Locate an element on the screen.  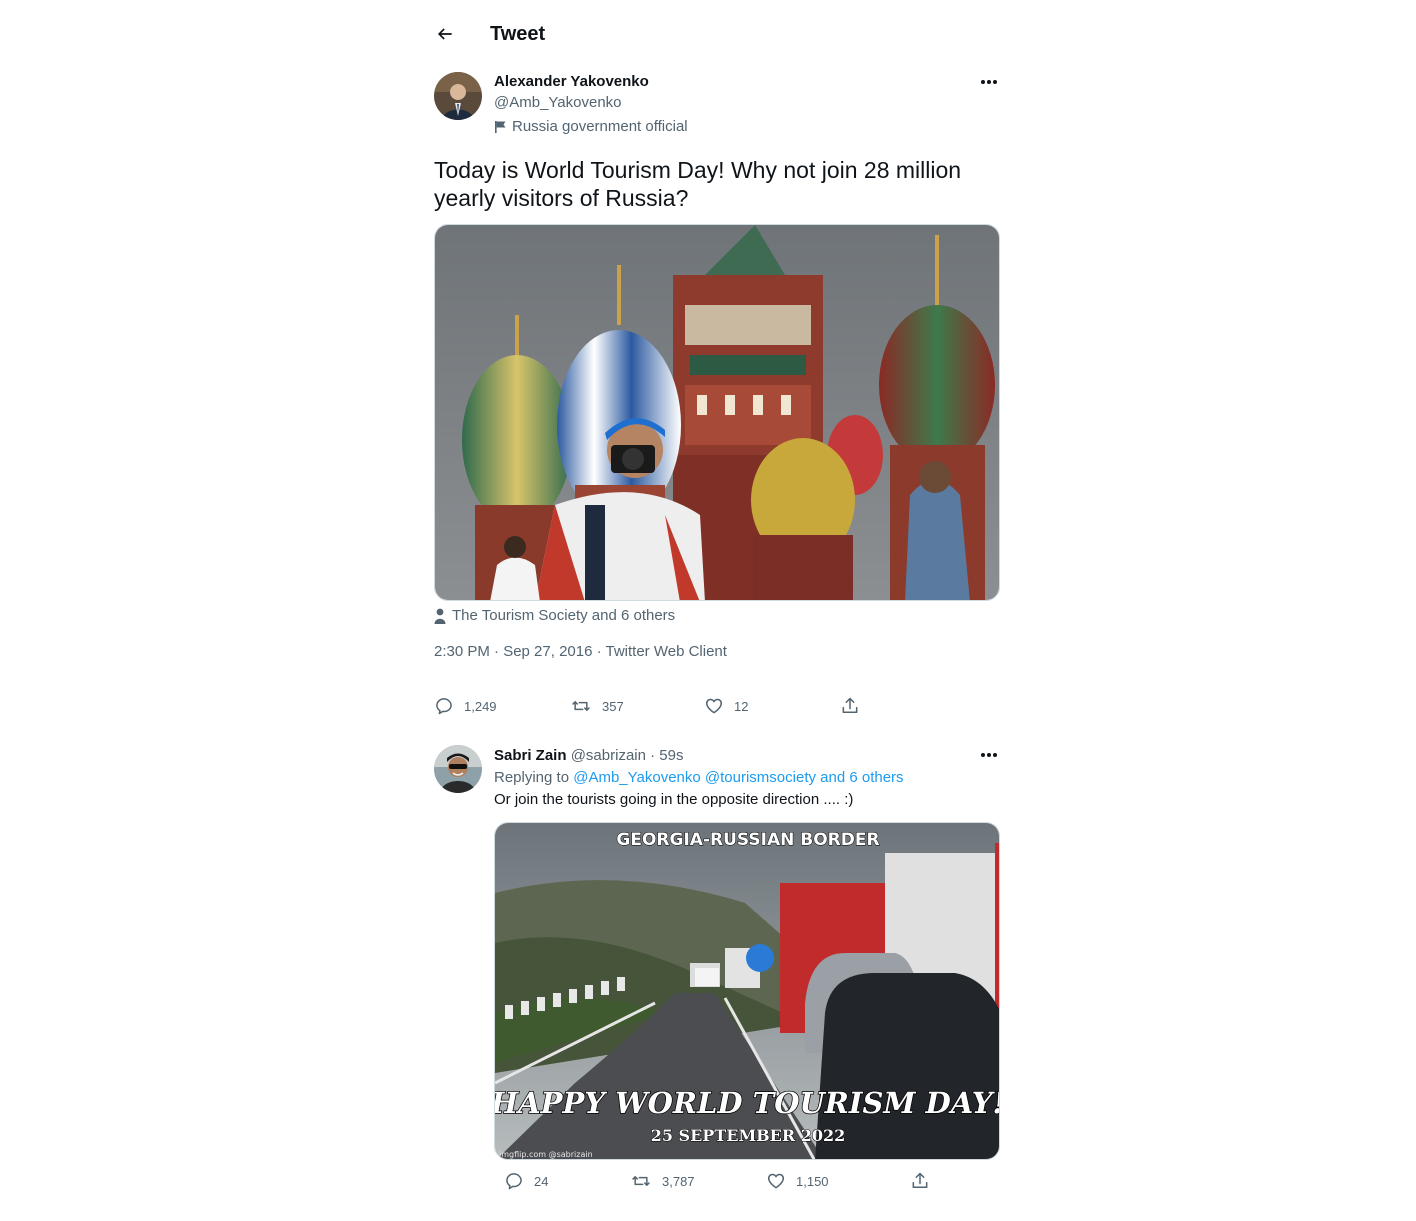
reply-avatar is located at coordinates (458, 769).